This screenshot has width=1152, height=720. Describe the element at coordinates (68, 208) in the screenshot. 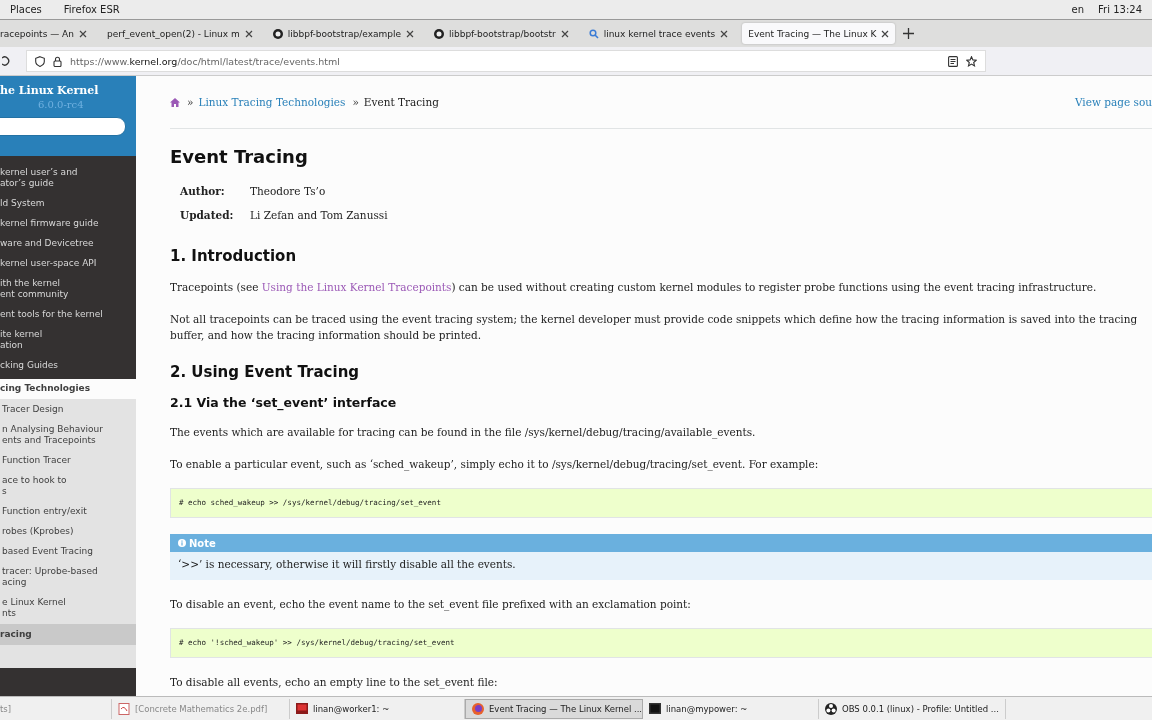

I see `nav-link: ld System` at that location.